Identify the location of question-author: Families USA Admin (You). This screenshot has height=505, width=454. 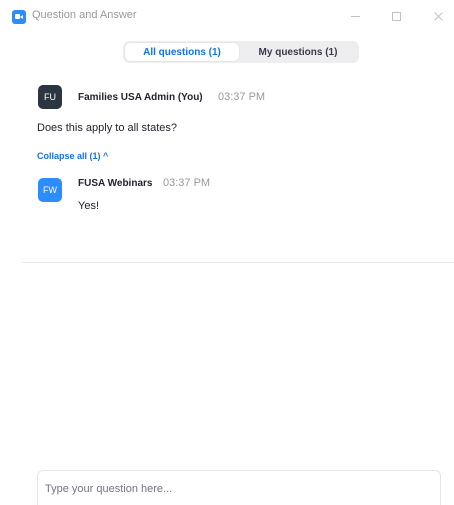
(140, 97).